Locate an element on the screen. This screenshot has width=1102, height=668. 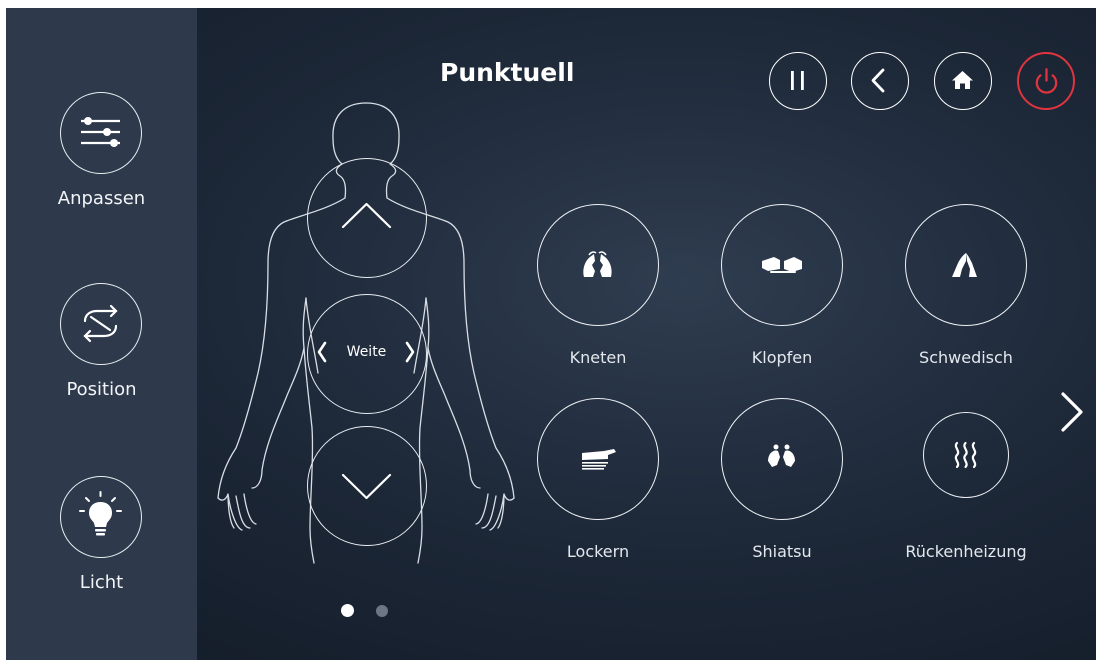
move-down-button is located at coordinates (367, 486).